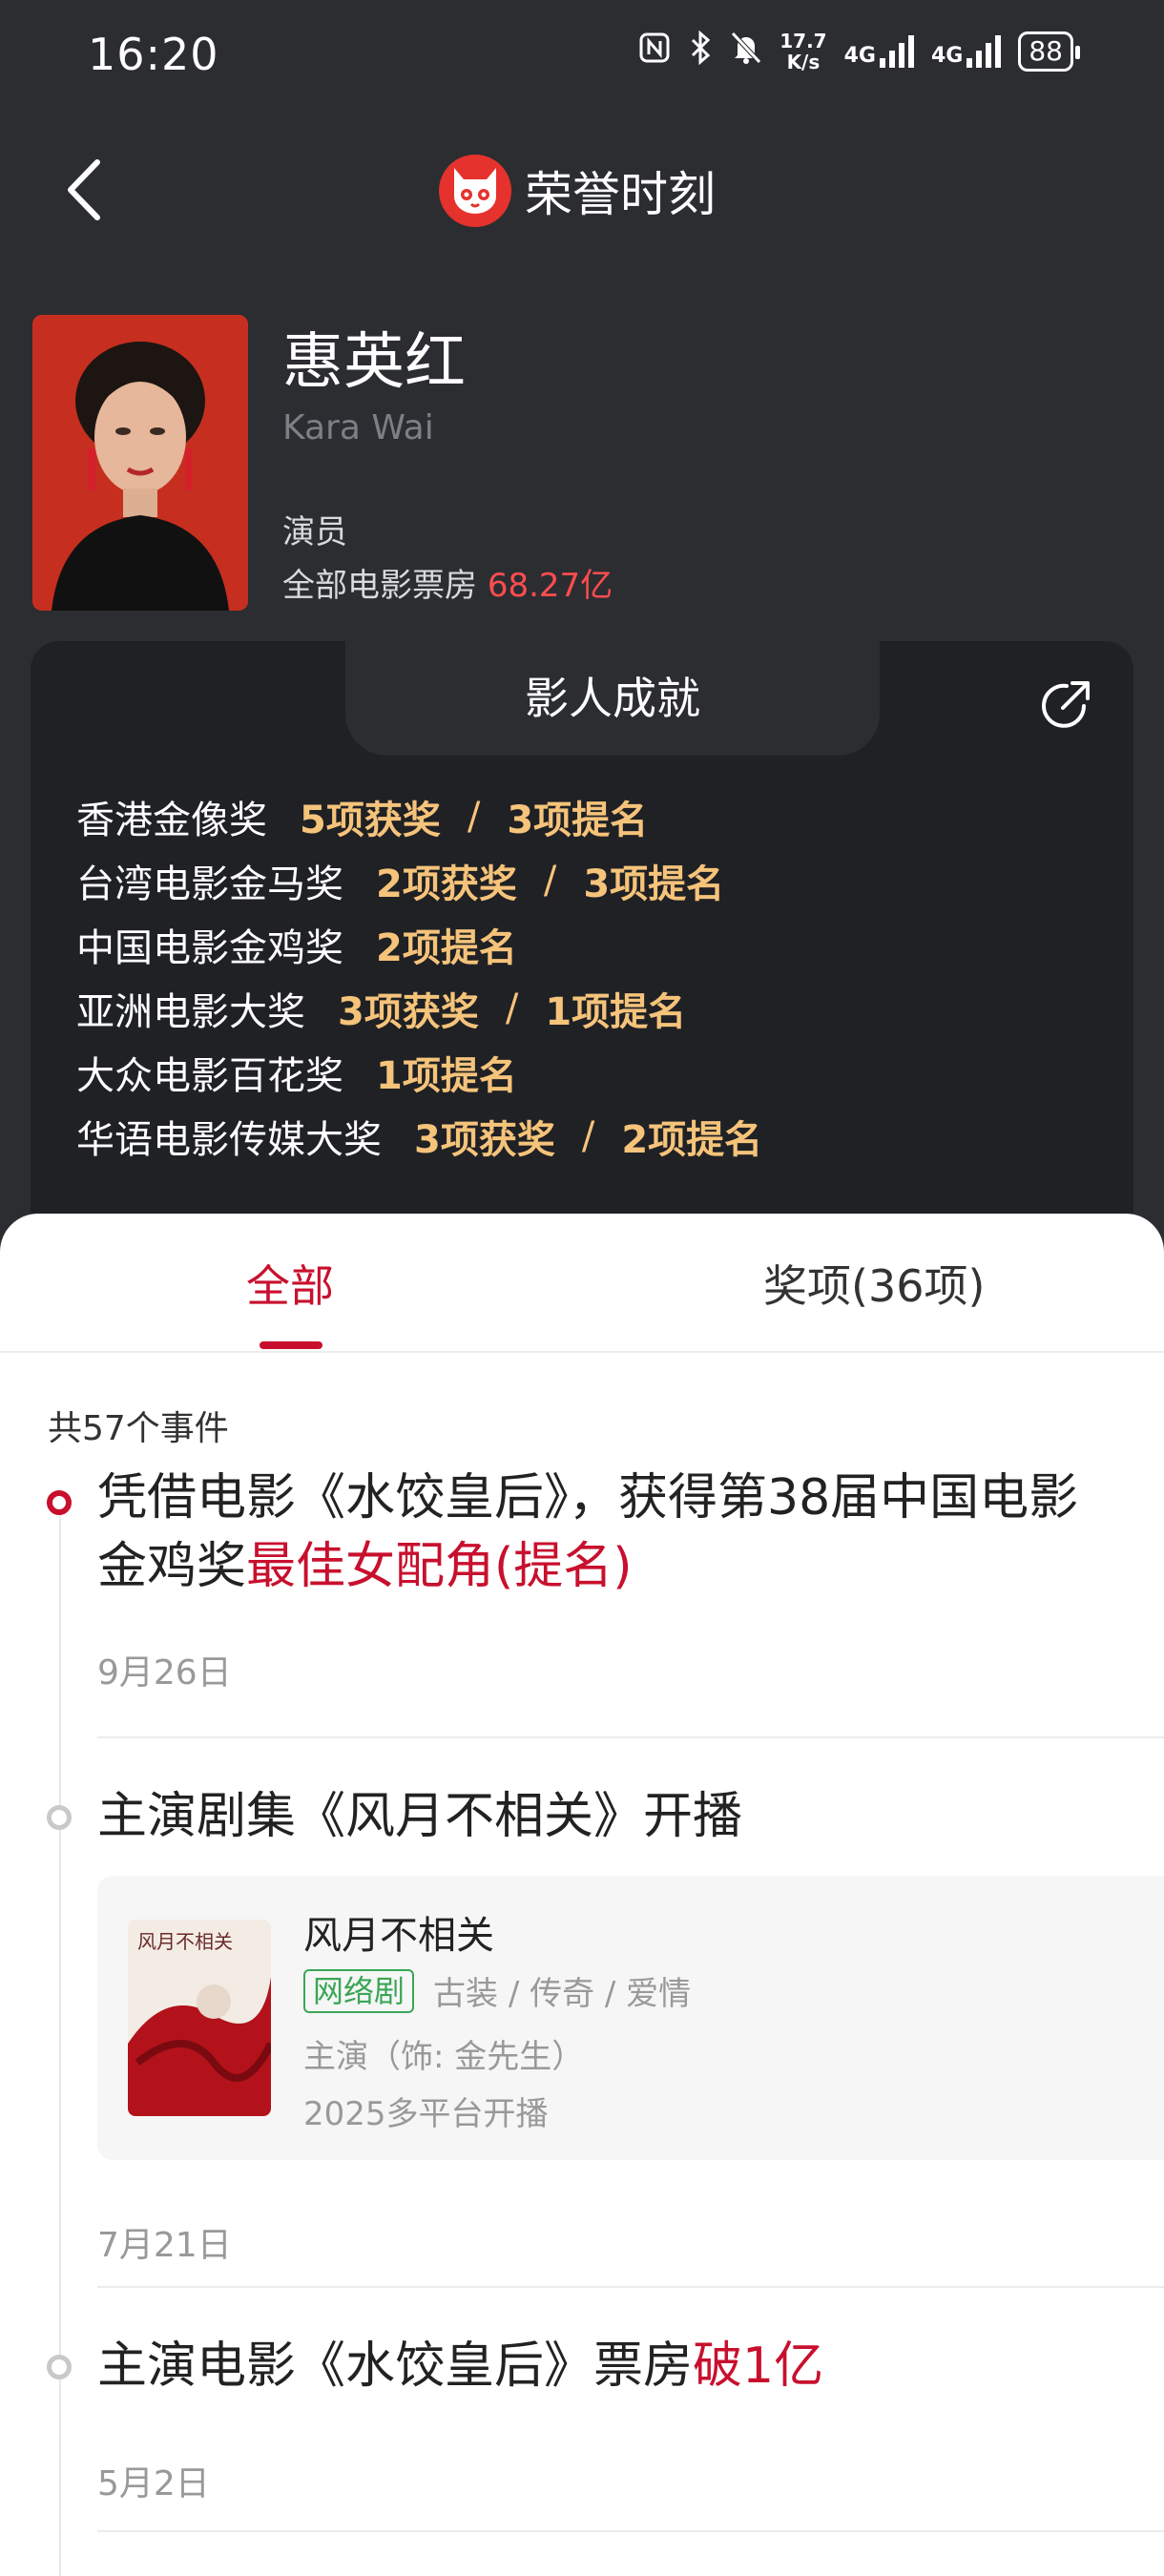 This screenshot has height=2576, width=1164. I want to click on achievement-row: 台湾电影金马奖 2项获奖 / 3项提名, so click(419, 880).